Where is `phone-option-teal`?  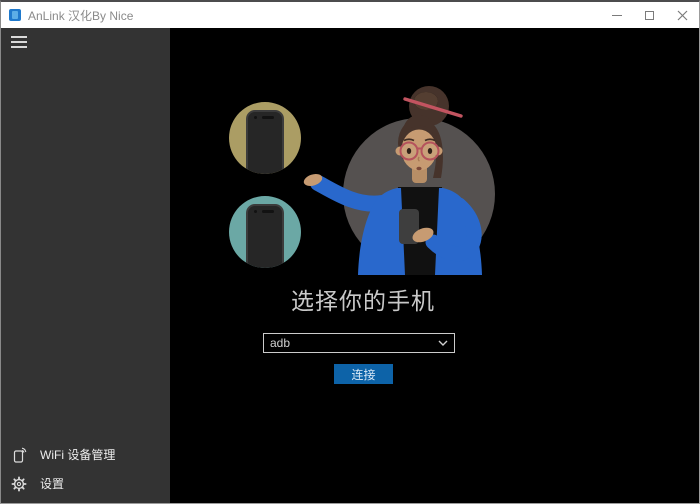
phone-option-teal is located at coordinates (265, 232).